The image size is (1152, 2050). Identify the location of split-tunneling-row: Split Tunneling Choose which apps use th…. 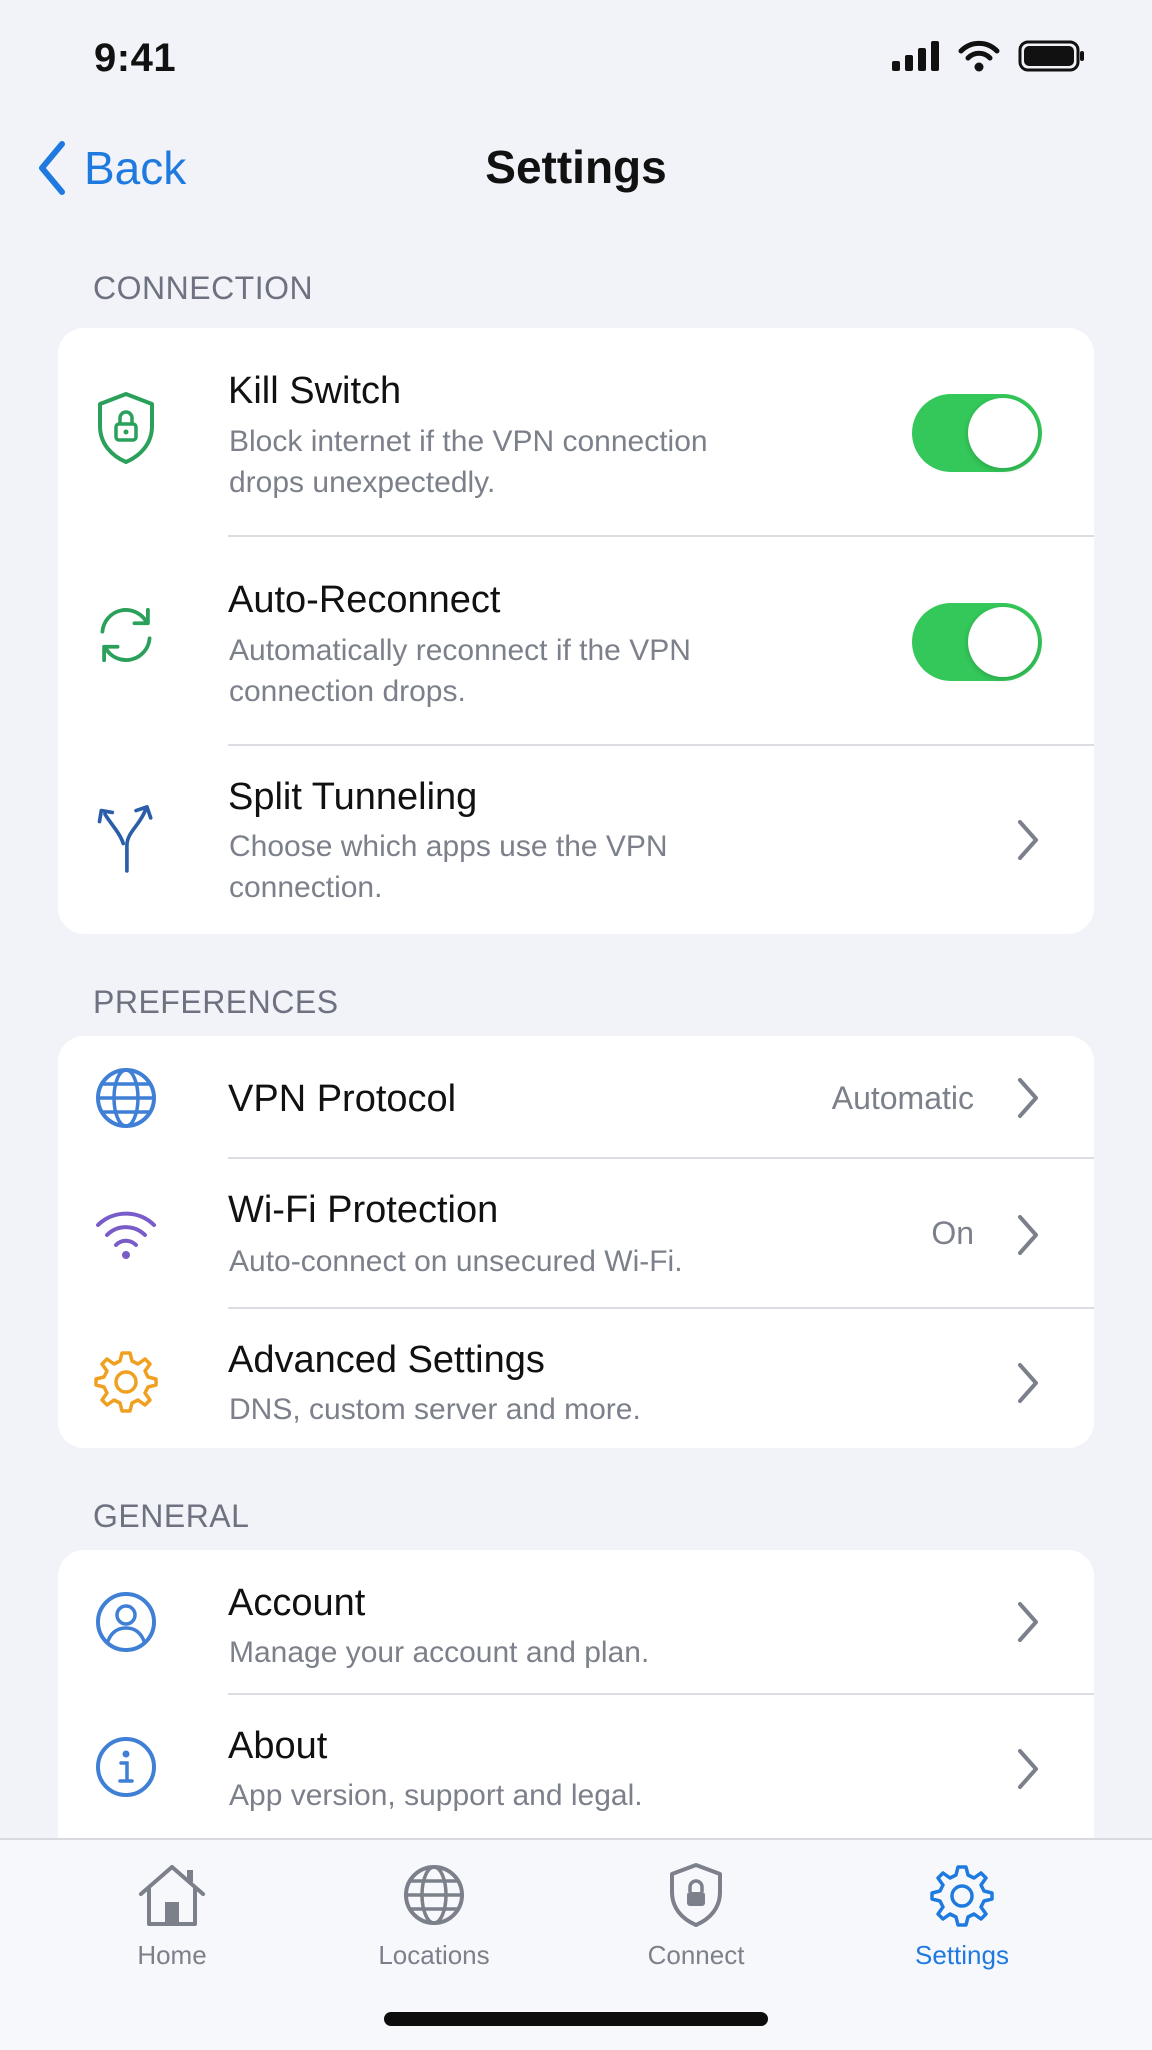
(576, 840).